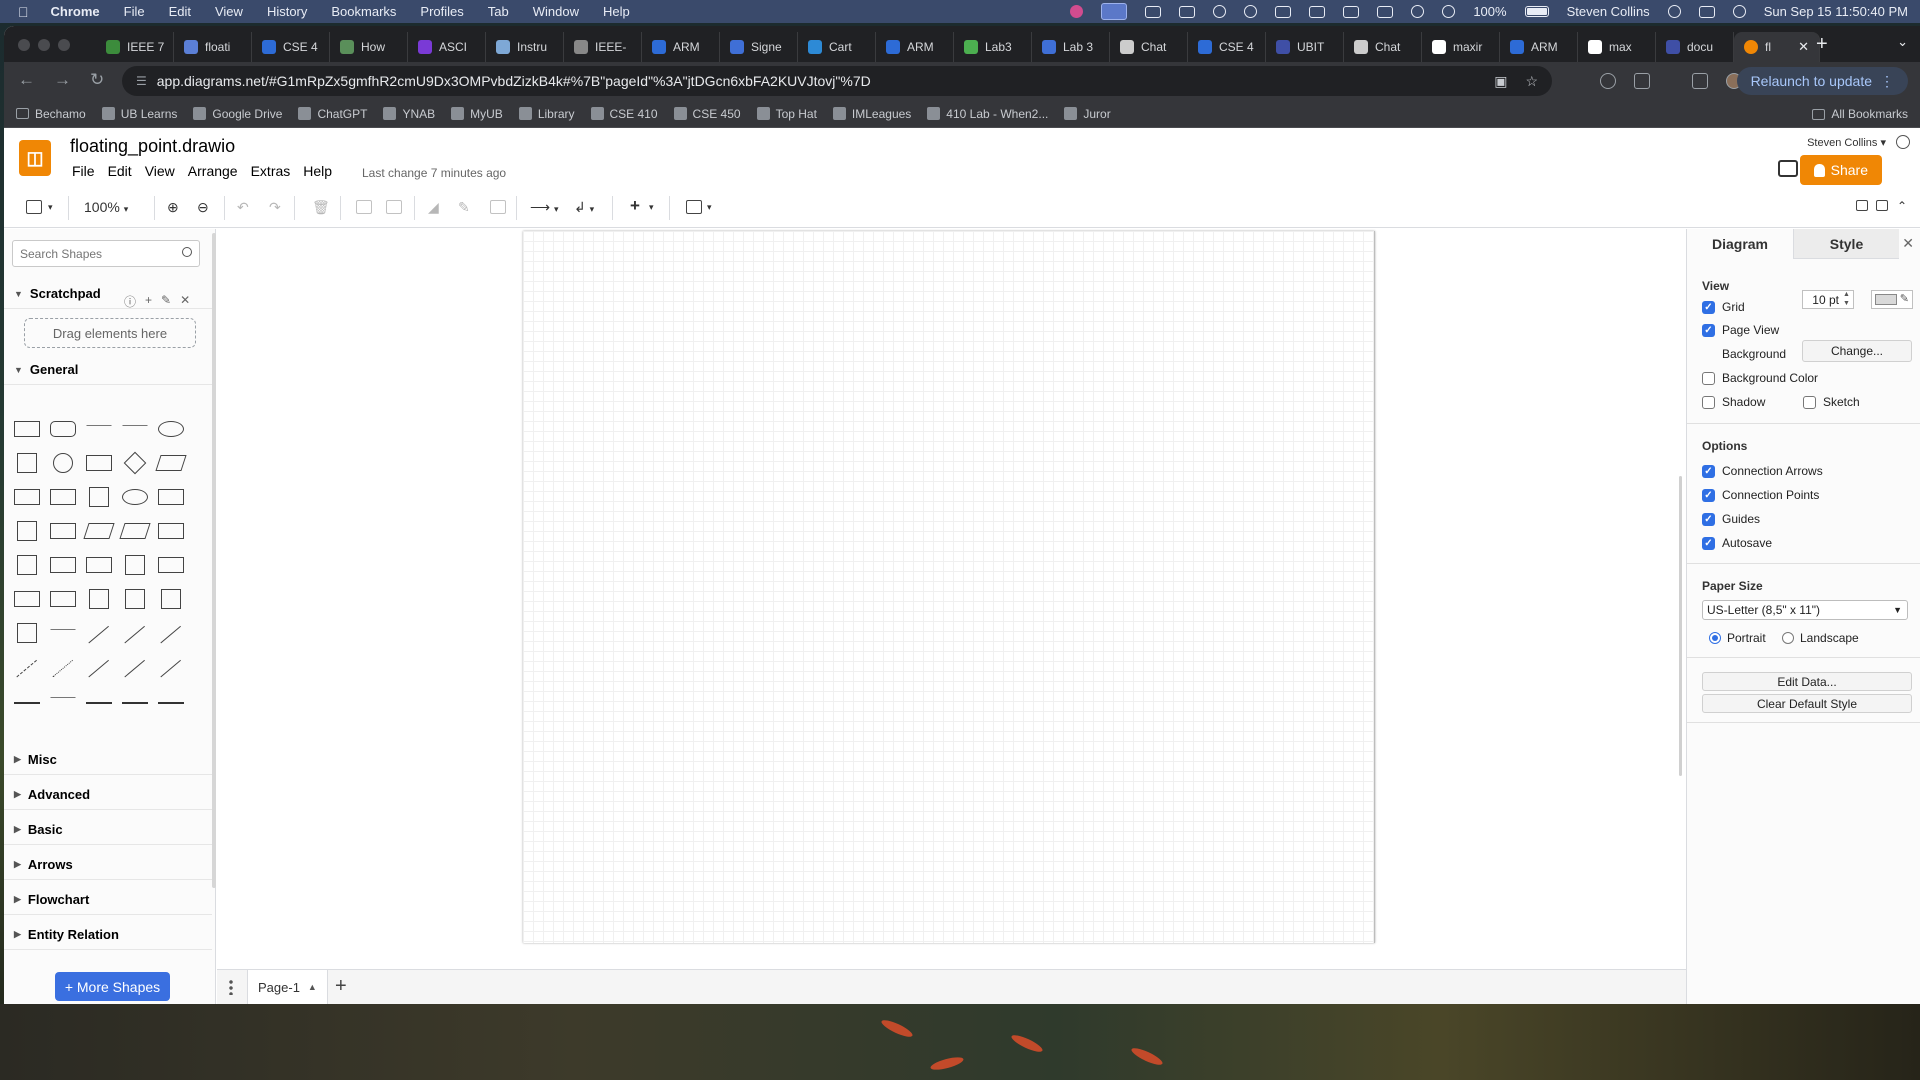 The image size is (1920, 1080). I want to click on landscape-radio, so click(1788, 638).